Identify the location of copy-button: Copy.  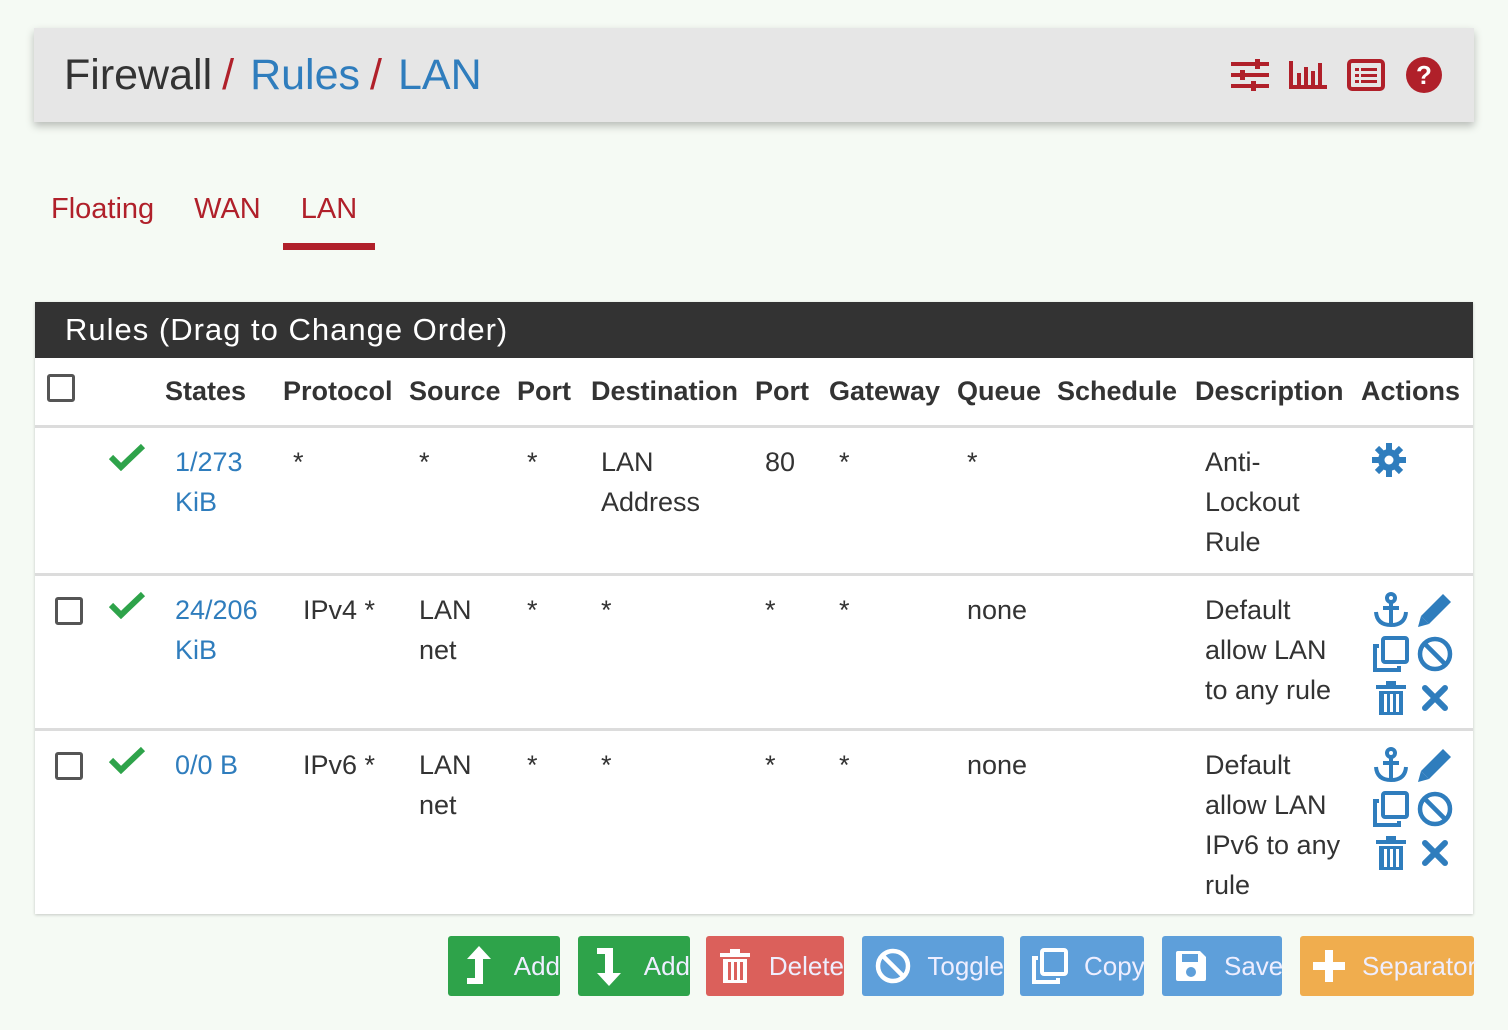
(1082, 966).